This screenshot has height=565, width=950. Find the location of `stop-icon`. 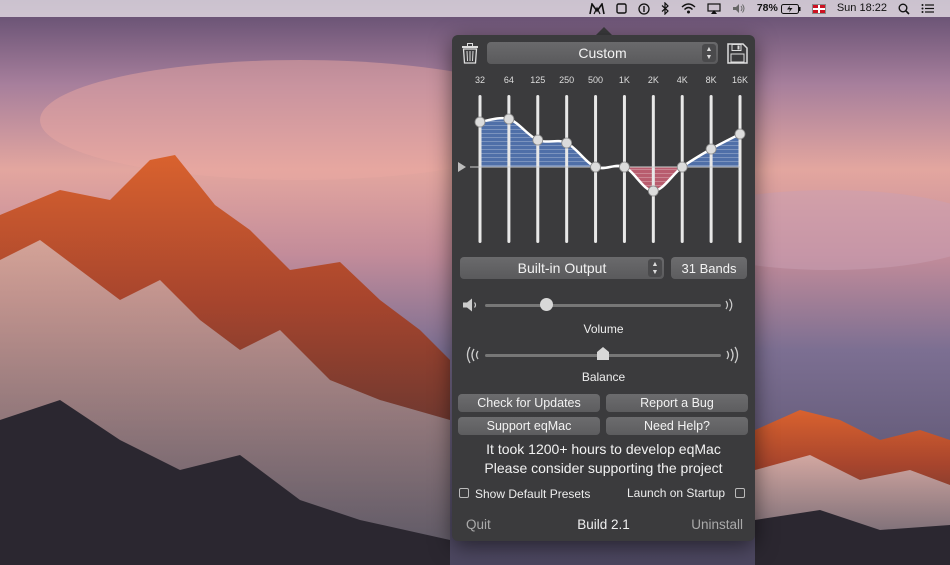

stop-icon is located at coordinates (621, 8).